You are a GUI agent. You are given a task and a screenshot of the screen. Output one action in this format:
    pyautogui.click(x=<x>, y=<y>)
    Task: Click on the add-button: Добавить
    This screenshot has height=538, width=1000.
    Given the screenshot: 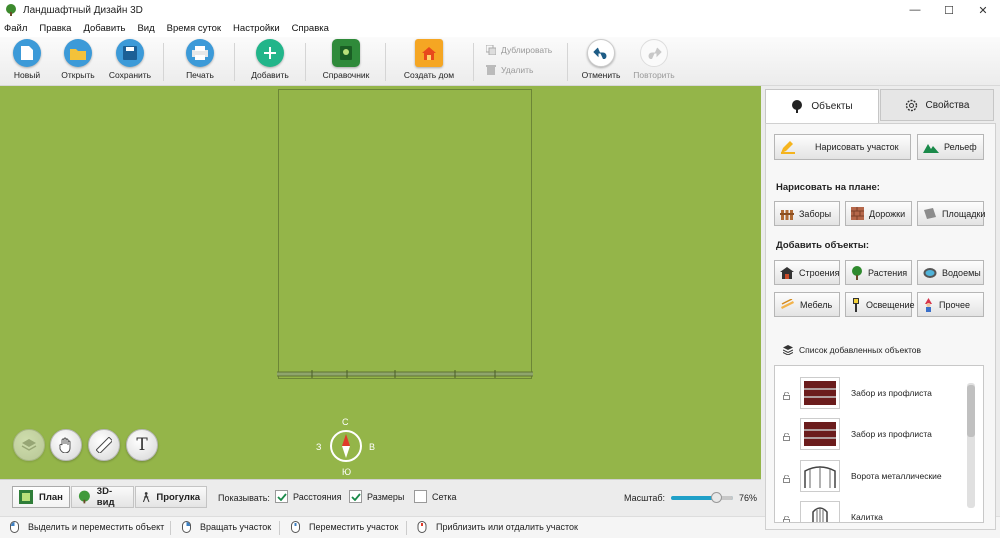 What is the action you would take?
    pyautogui.click(x=270, y=59)
    